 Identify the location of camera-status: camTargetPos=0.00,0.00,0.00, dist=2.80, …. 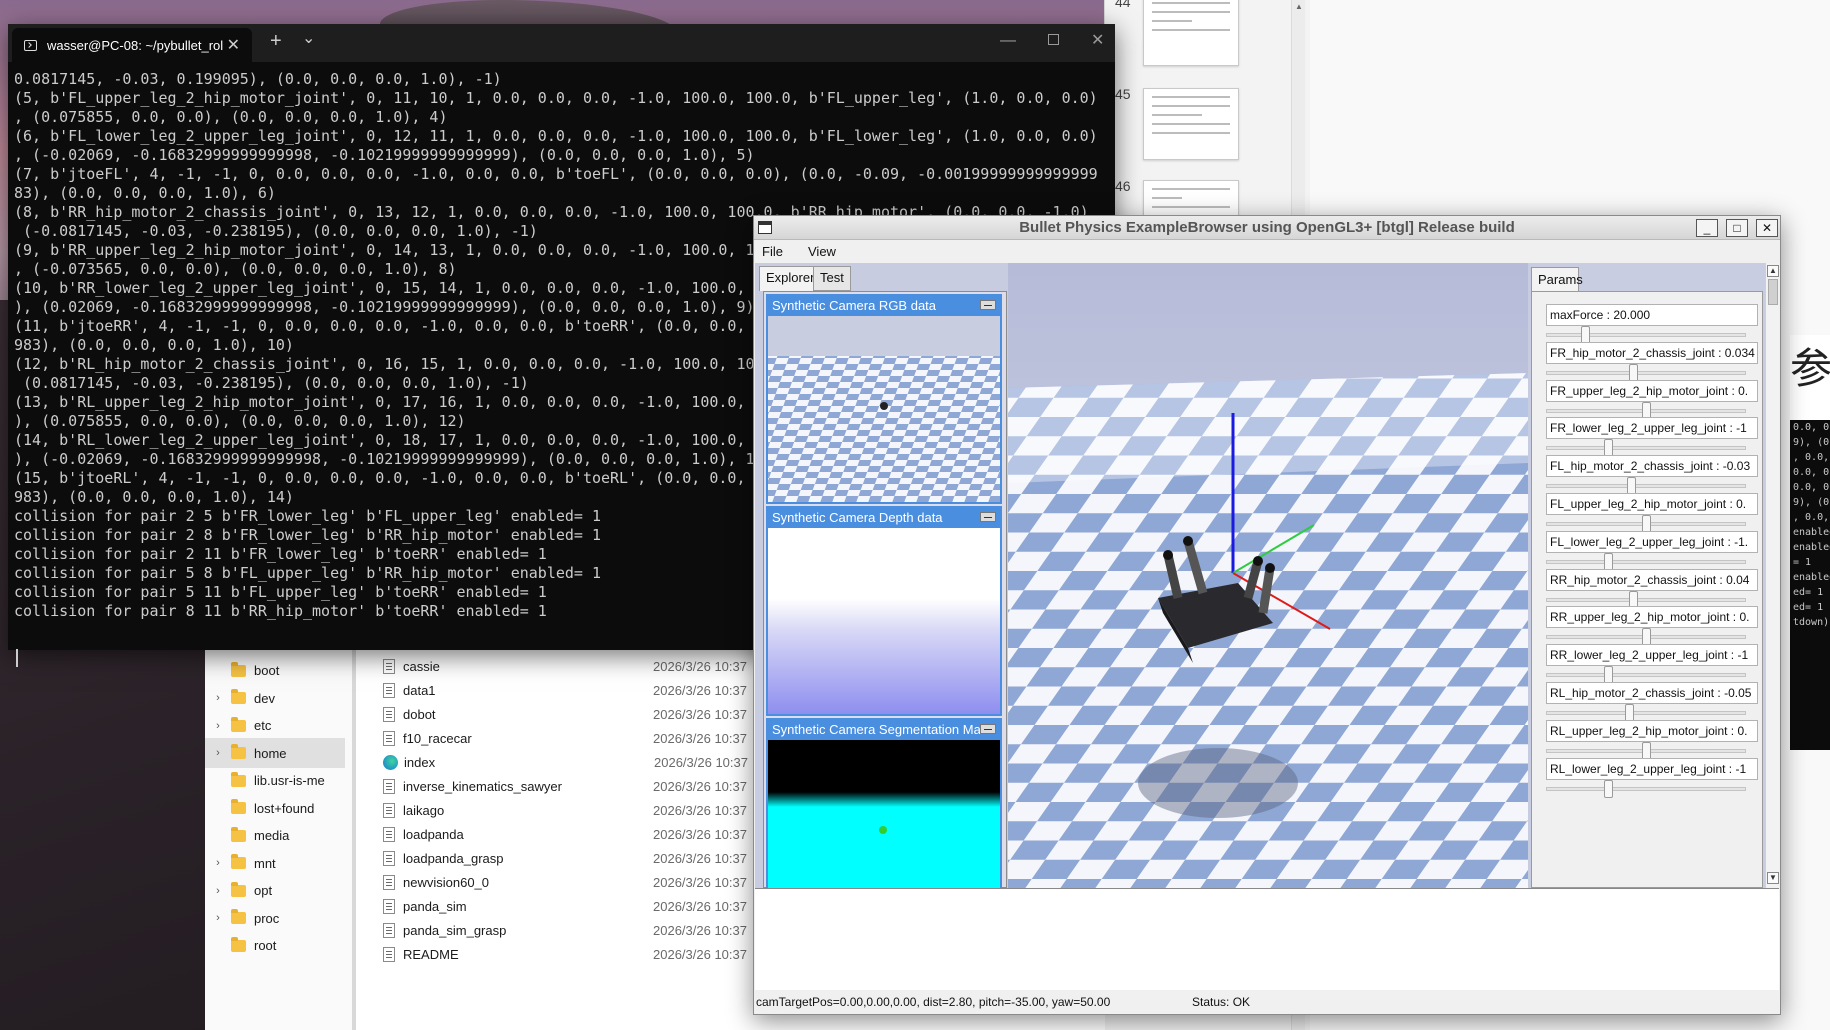
(933, 1002).